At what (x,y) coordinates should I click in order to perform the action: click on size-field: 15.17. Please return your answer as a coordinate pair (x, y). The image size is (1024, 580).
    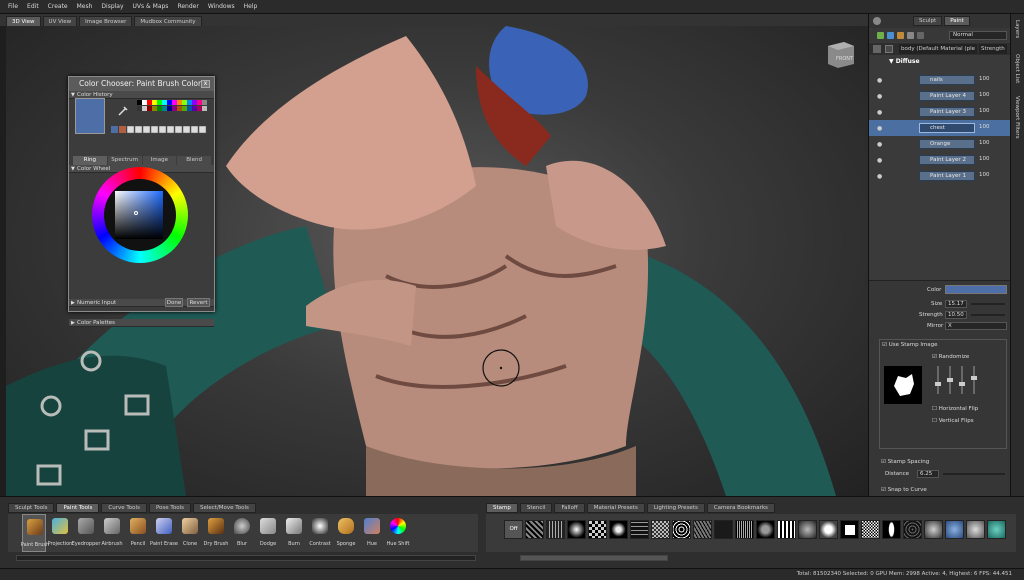
    Looking at the image, I should click on (956, 304).